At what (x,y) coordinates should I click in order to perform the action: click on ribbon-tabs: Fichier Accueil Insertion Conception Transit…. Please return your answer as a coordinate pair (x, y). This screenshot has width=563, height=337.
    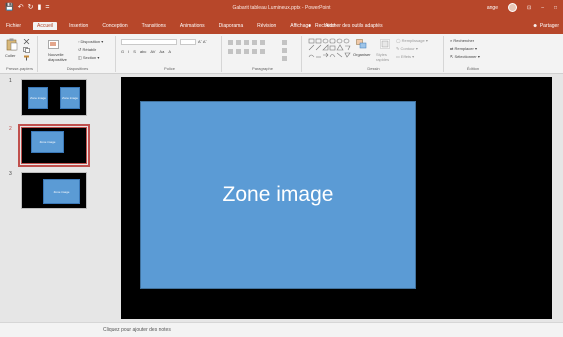
    Looking at the image, I should click on (170, 26).